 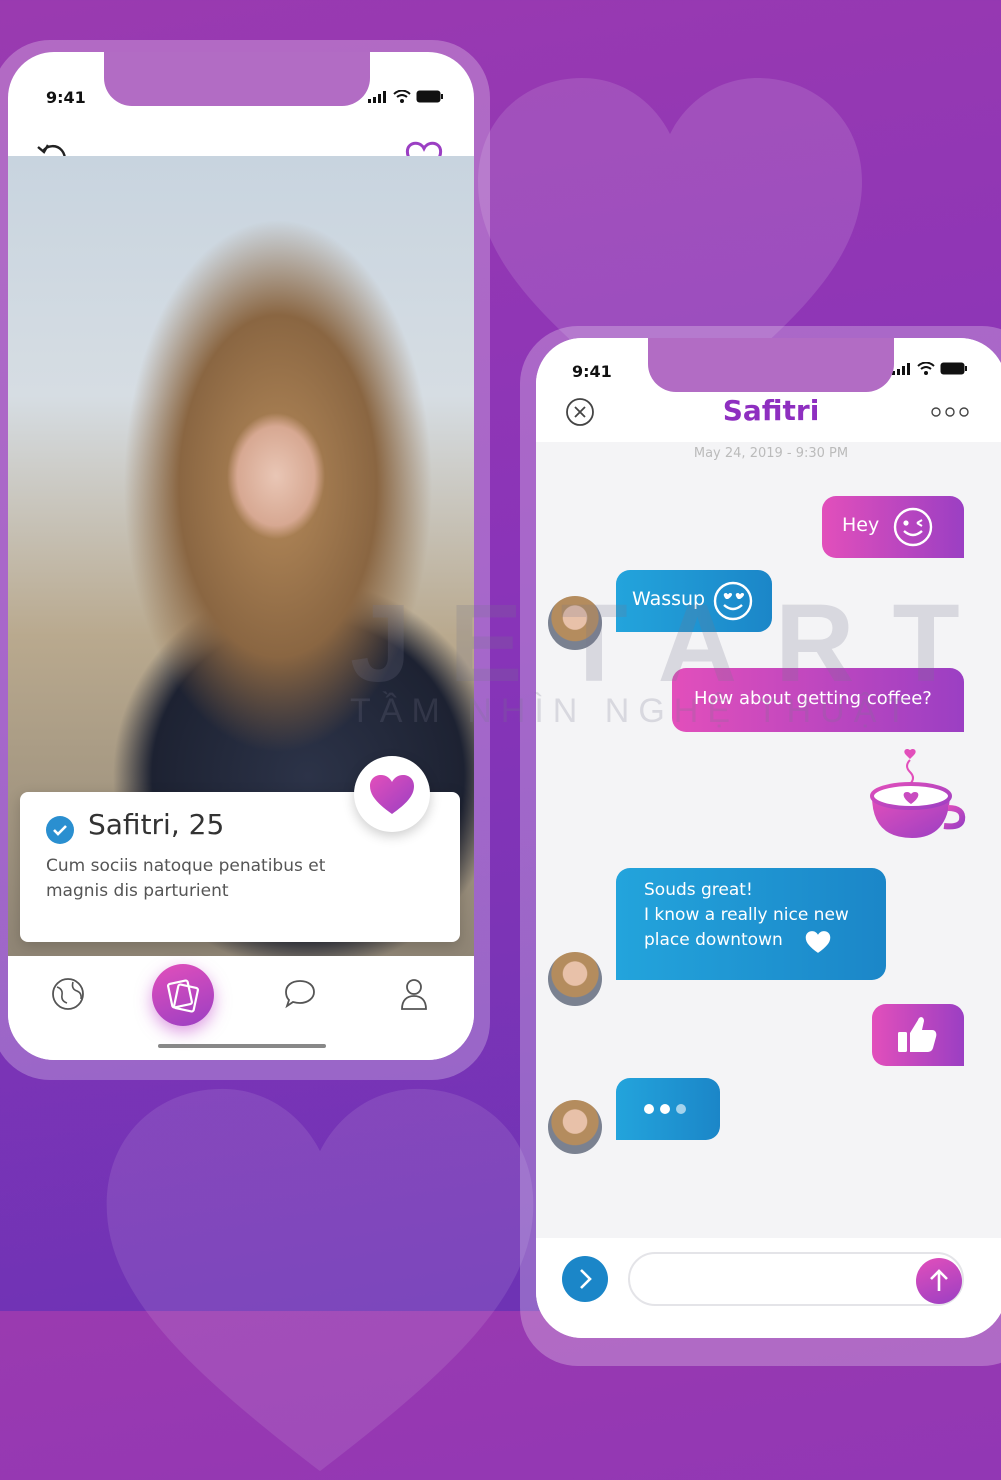 What do you see at coordinates (633, 711) in the screenshot?
I see `watermark-tagline: TẦM NHÌN NGHỆ THUẬT` at bounding box center [633, 711].